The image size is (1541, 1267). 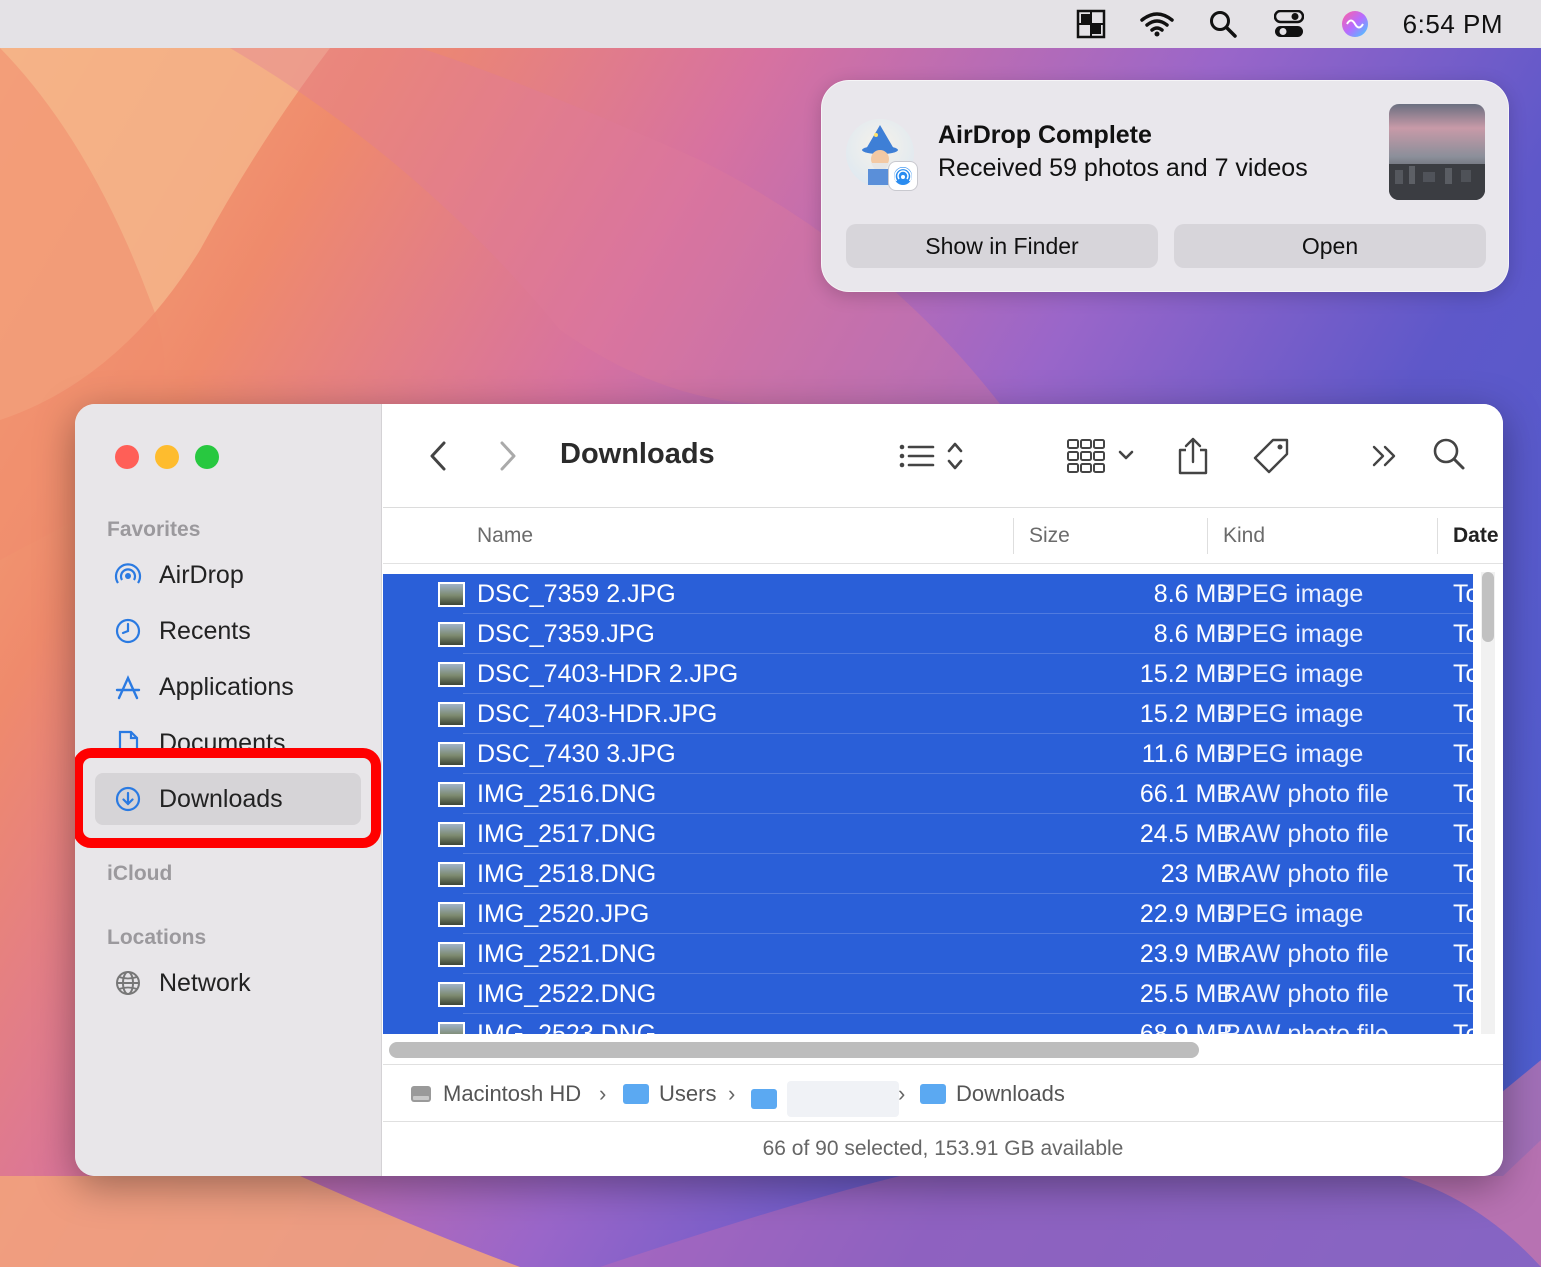 I want to click on path-item-label: Downloads, so click(x=1010, y=1093).